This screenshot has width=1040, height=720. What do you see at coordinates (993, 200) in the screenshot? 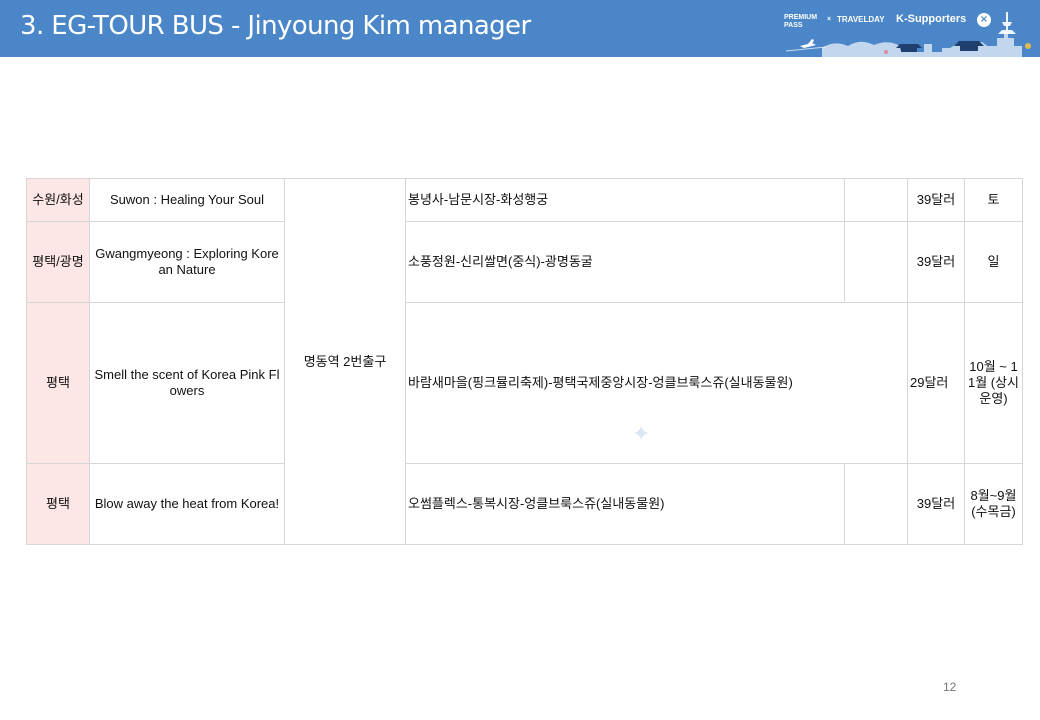
I see `day-cell: 토` at bounding box center [993, 200].